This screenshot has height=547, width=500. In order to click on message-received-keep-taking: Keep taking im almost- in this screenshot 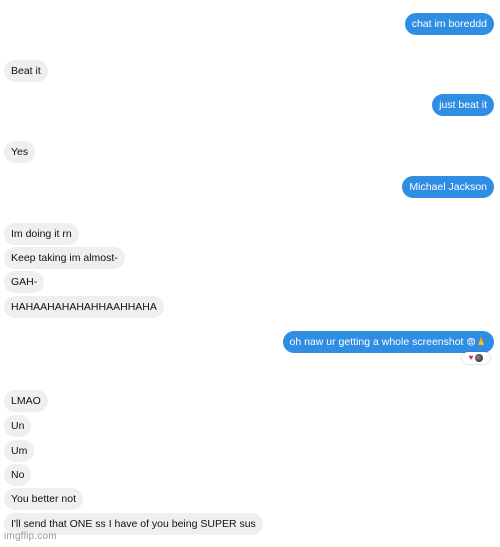, I will do `click(64, 258)`.